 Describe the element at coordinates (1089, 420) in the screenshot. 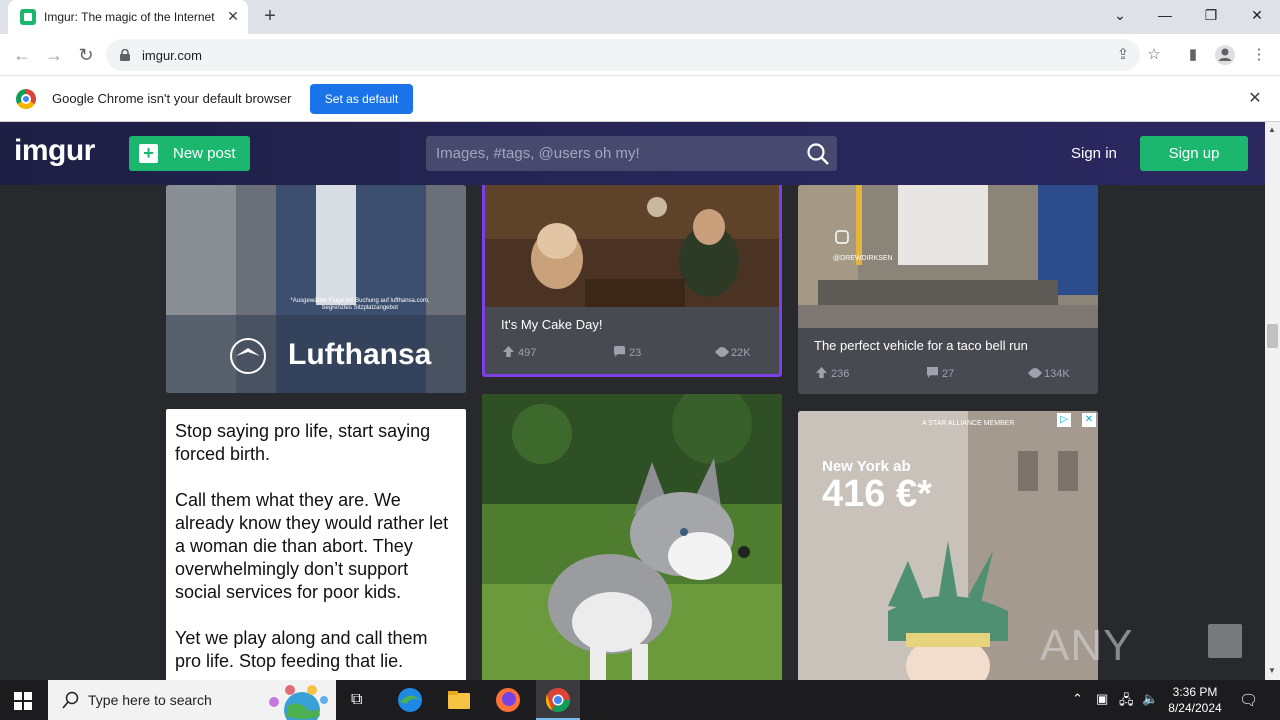

I see `ad-close-icon: ✕` at that location.